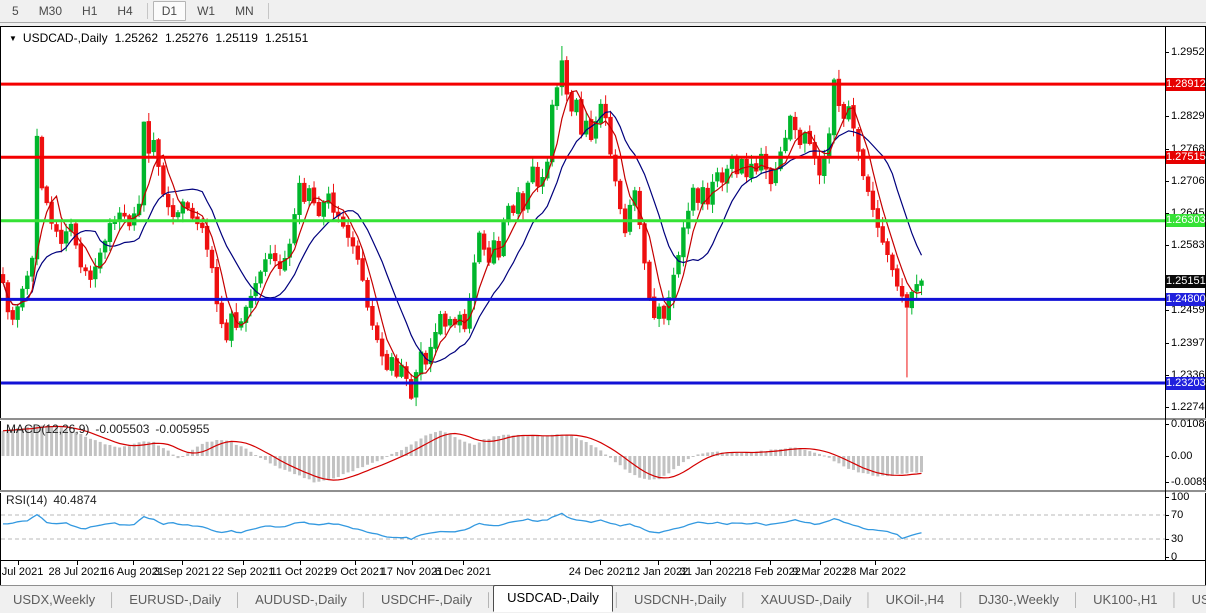  Describe the element at coordinates (1177, 515) in the screenshot. I see `indicator-axis-label: 70` at that location.